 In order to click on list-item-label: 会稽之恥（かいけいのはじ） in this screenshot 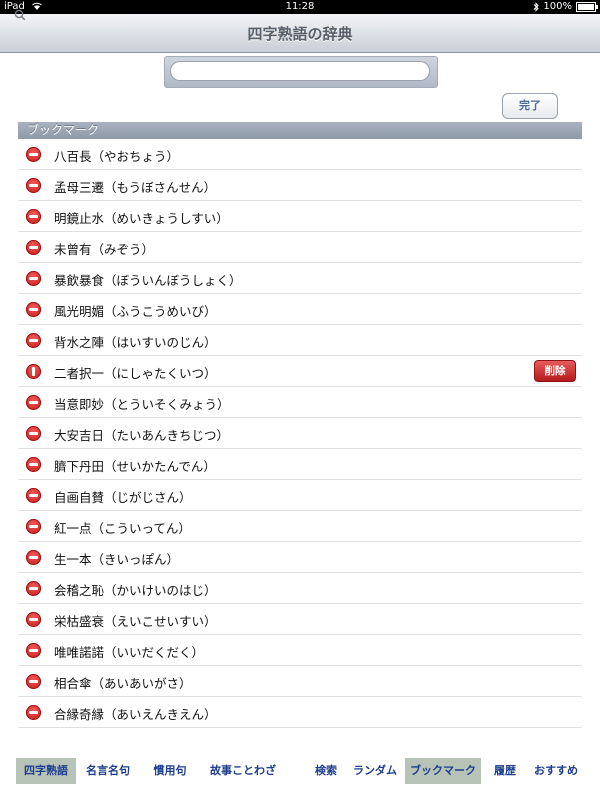, I will do `click(135, 590)`.